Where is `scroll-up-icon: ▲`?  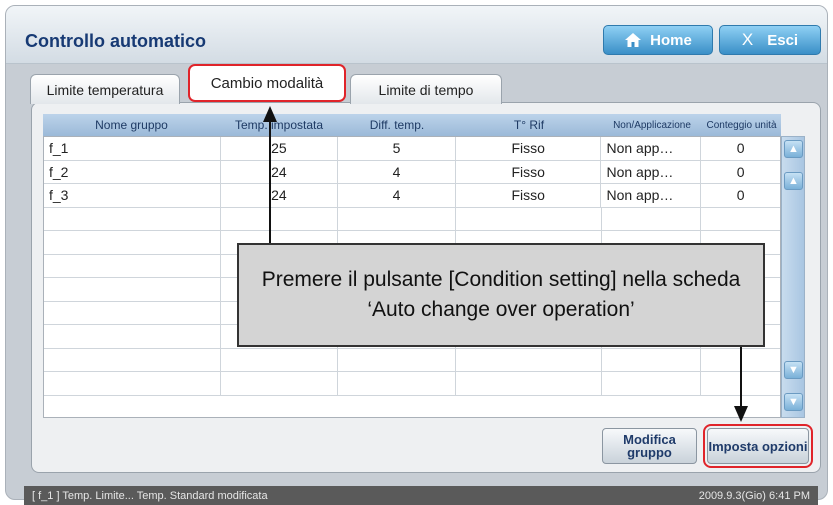 scroll-up-icon: ▲ is located at coordinates (793, 181).